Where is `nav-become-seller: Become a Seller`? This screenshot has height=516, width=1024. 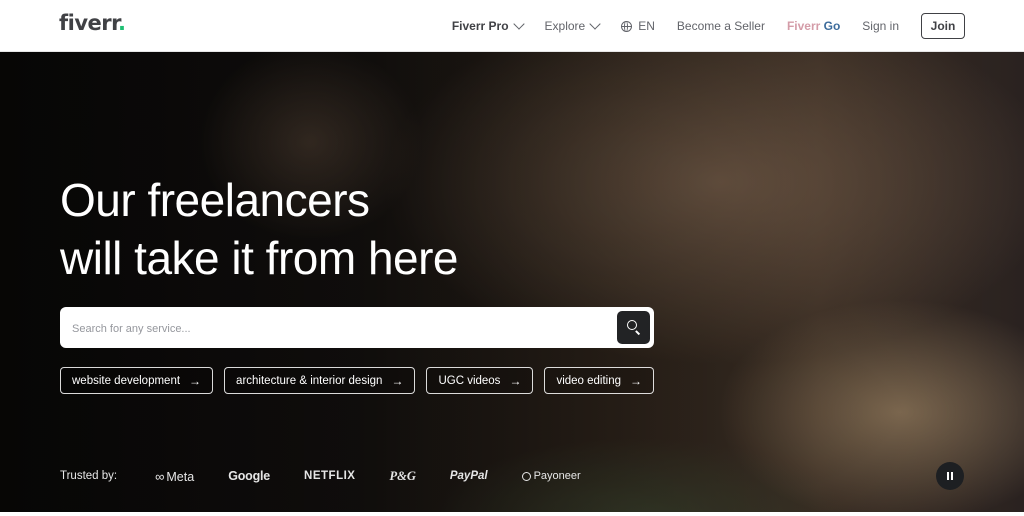 nav-become-seller: Become a Seller is located at coordinates (721, 26).